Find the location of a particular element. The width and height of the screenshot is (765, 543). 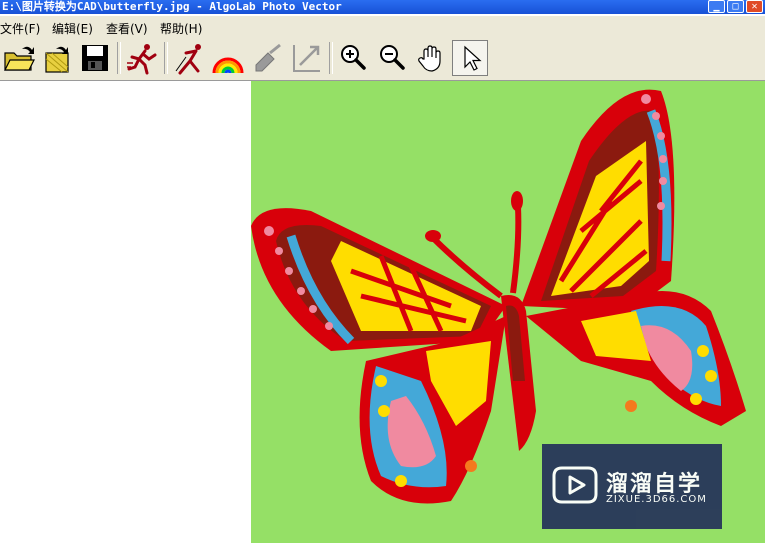

toolbar is located at coordinates (382, 59).